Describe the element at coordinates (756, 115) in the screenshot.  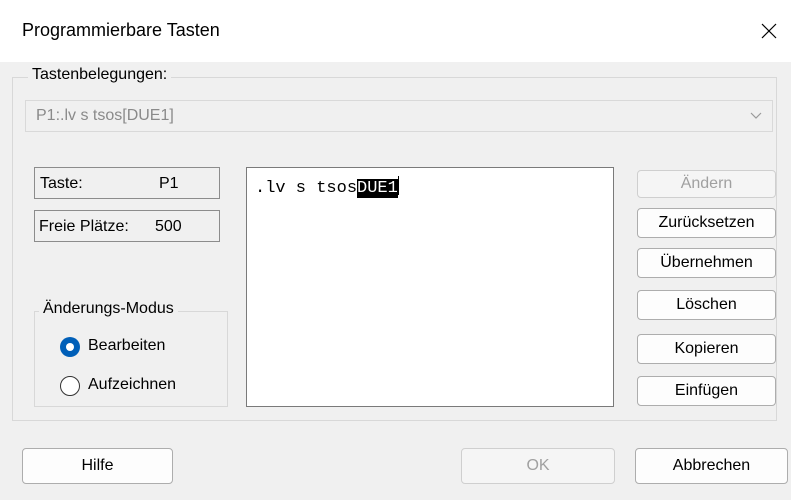
I see `chevron-down-icon` at that location.